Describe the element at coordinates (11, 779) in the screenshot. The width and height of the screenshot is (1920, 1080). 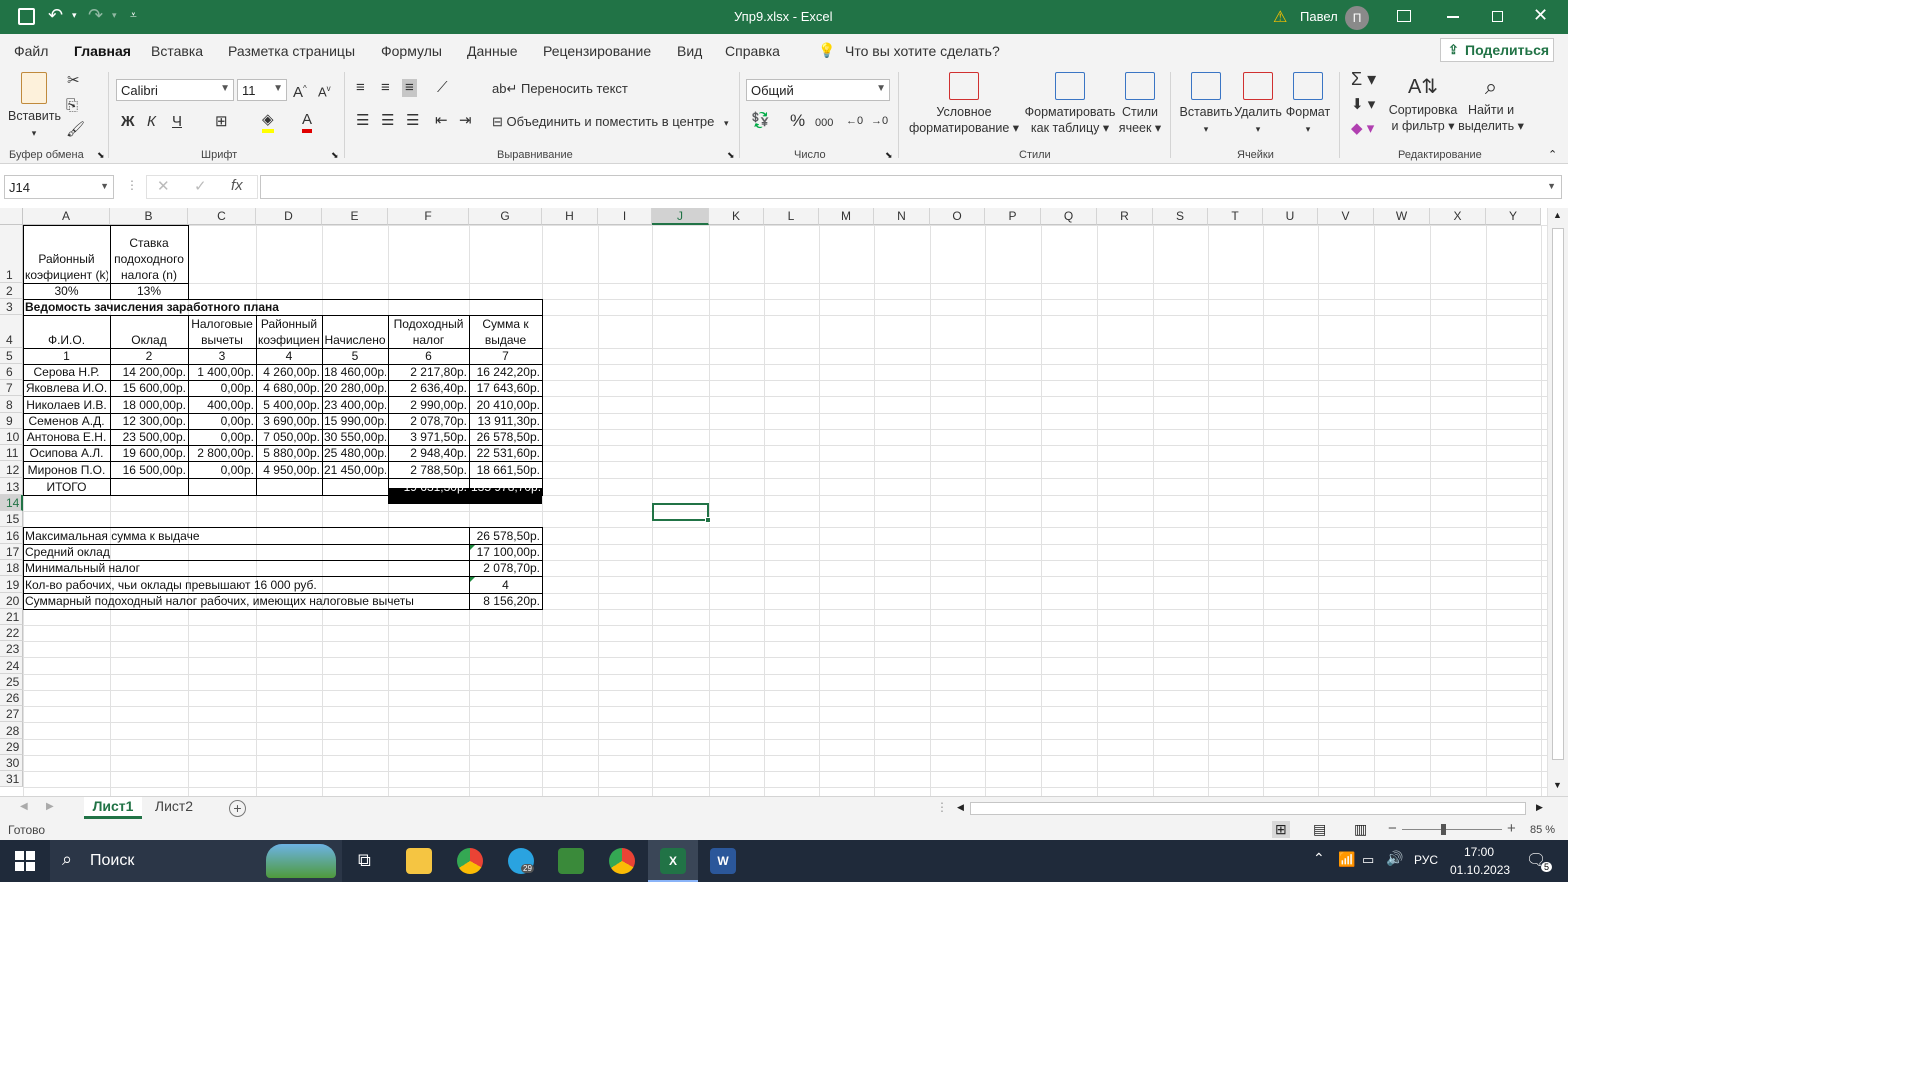
I see `row-header-31: 31` at that location.